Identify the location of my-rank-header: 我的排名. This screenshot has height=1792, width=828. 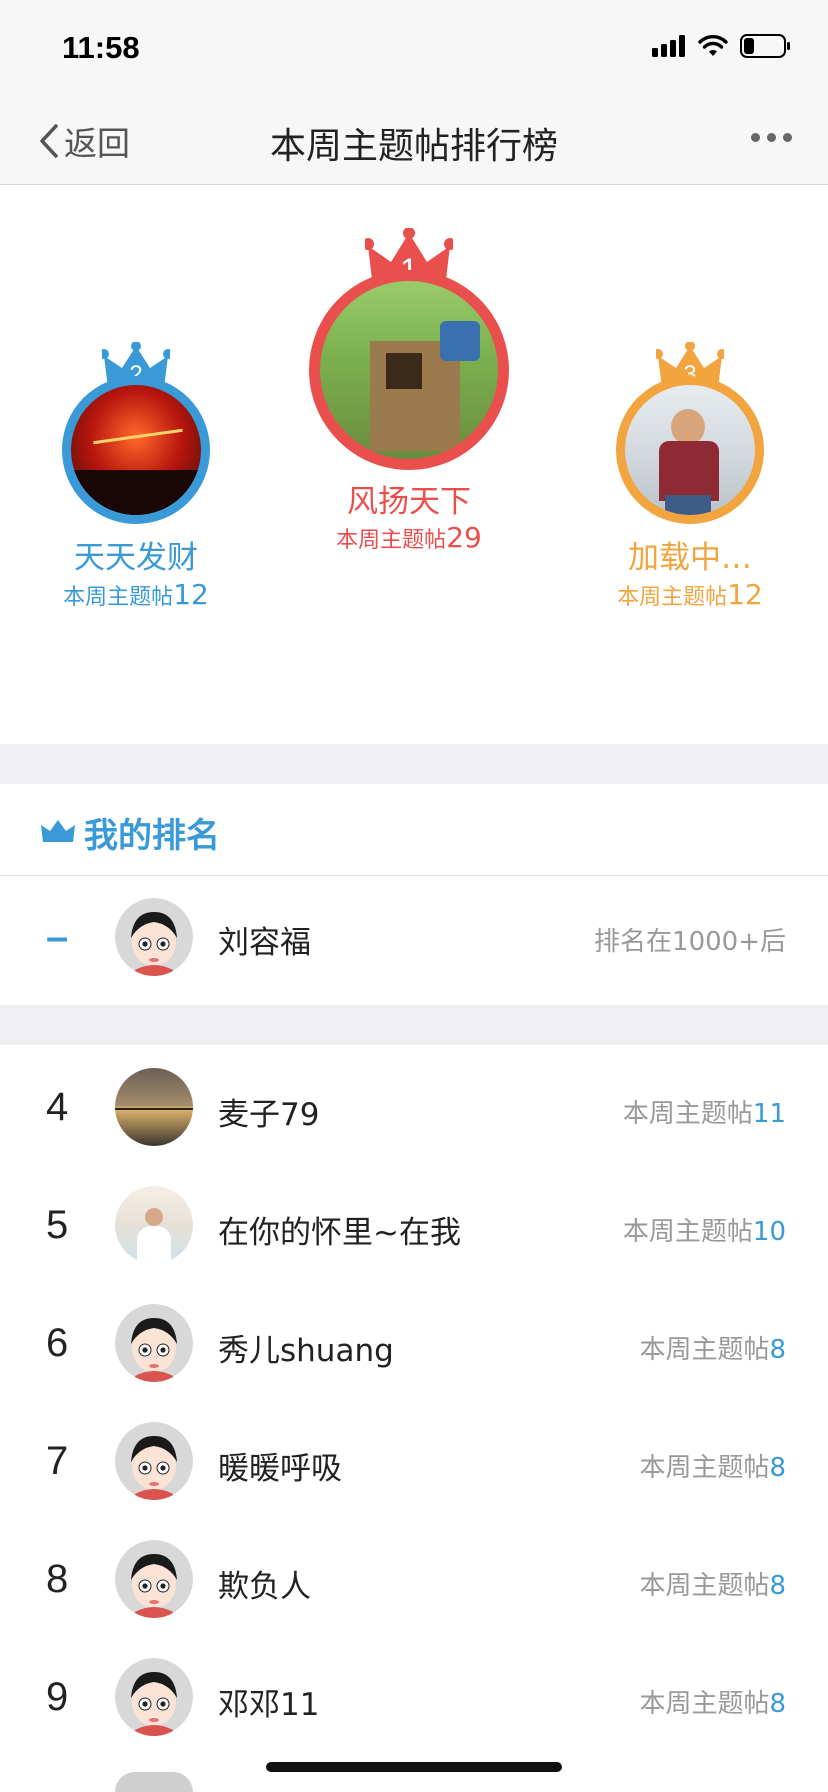
(414, 830).